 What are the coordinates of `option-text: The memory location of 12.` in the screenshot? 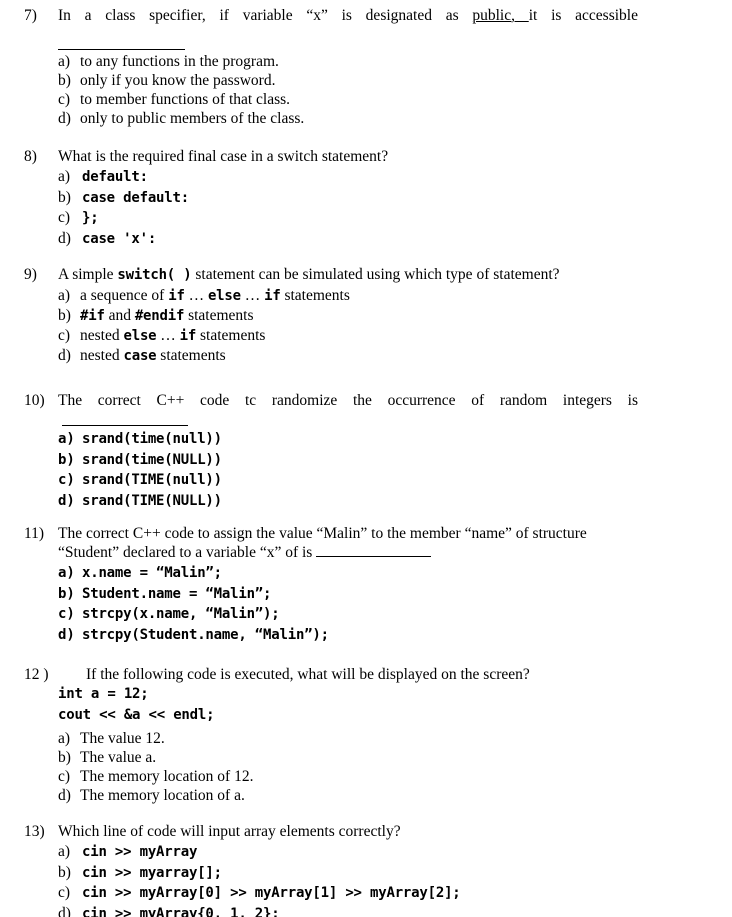 It's located at (167, 776).